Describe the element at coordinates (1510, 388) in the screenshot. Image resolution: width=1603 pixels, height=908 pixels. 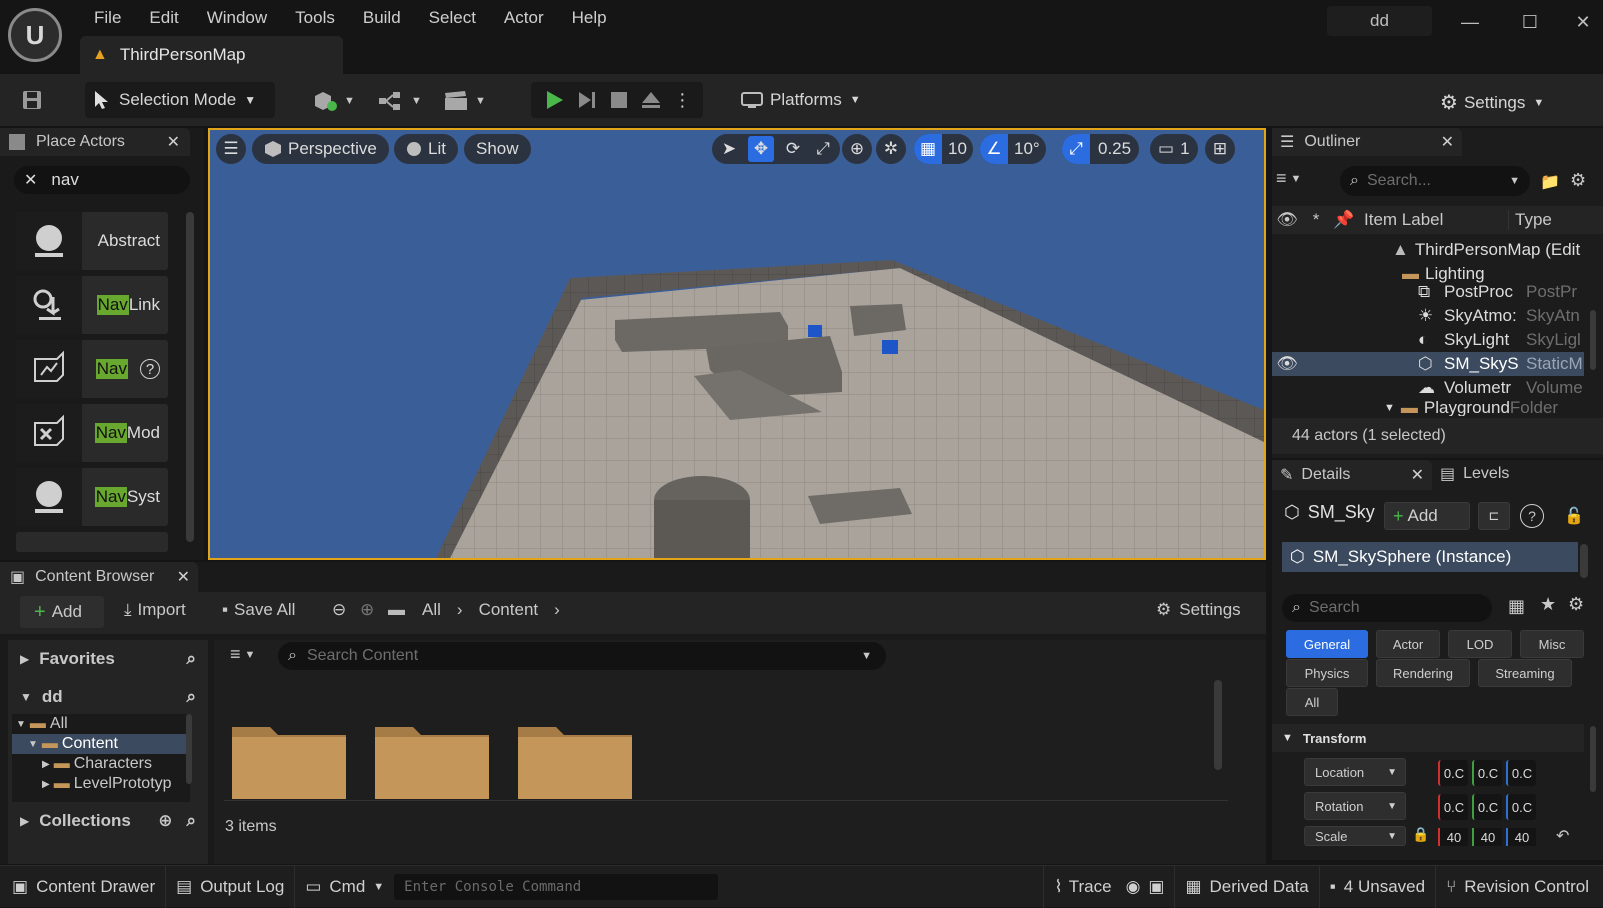
I see `outliner-row: ☁ Volumetr Volume` at that location.